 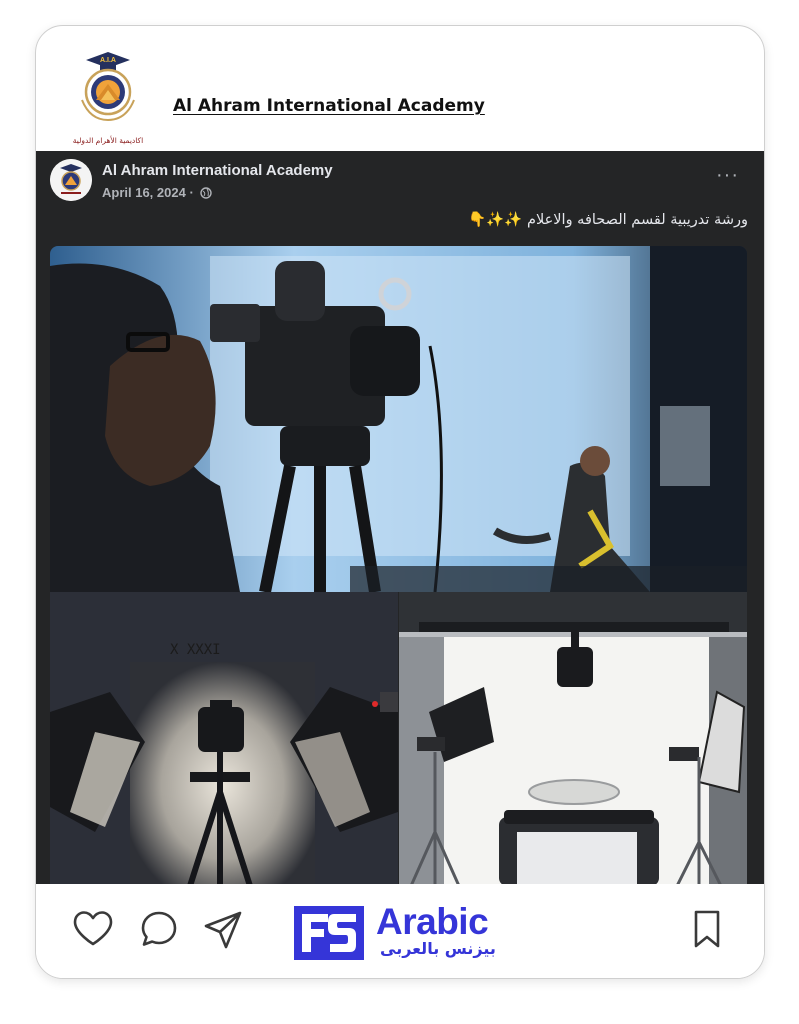 I want to click on card-footer: Arabic بيزنس بالعربى, so click(x=400, y=931).